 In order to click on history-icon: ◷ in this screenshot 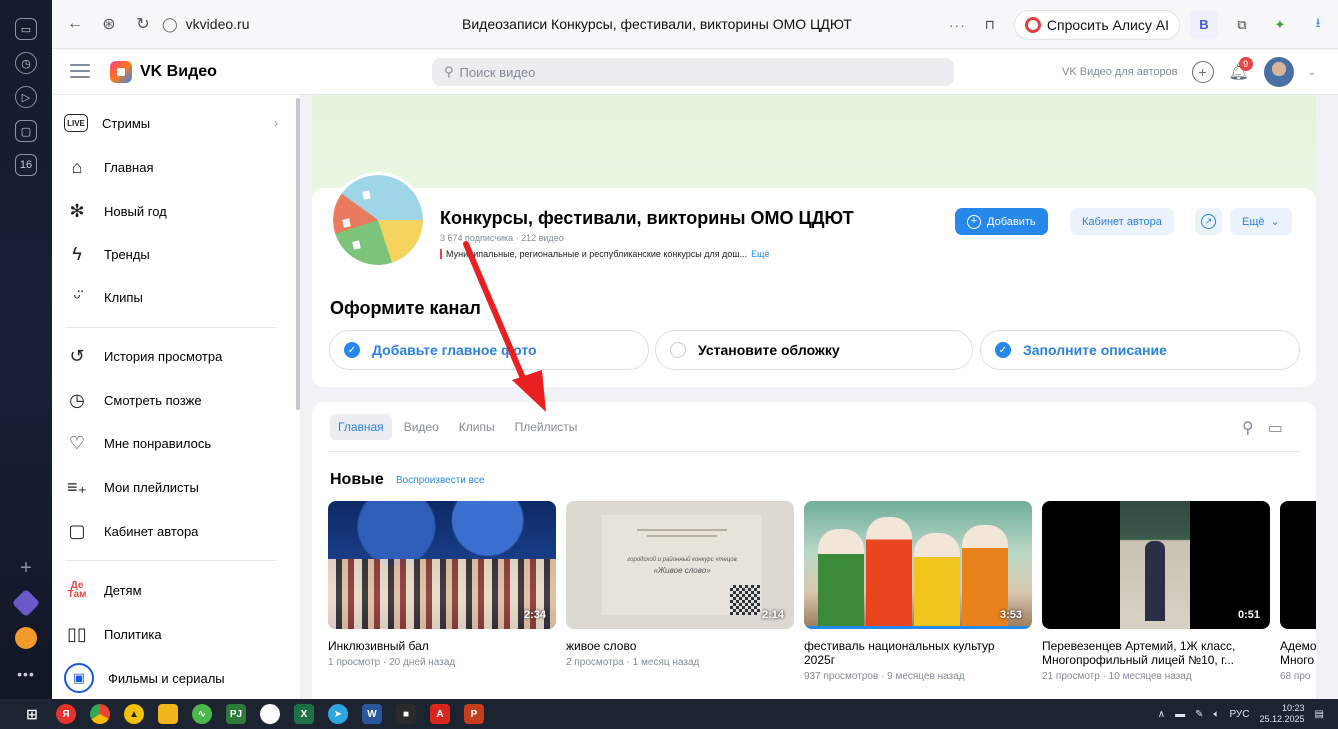, I will do `click(26, 63)`.